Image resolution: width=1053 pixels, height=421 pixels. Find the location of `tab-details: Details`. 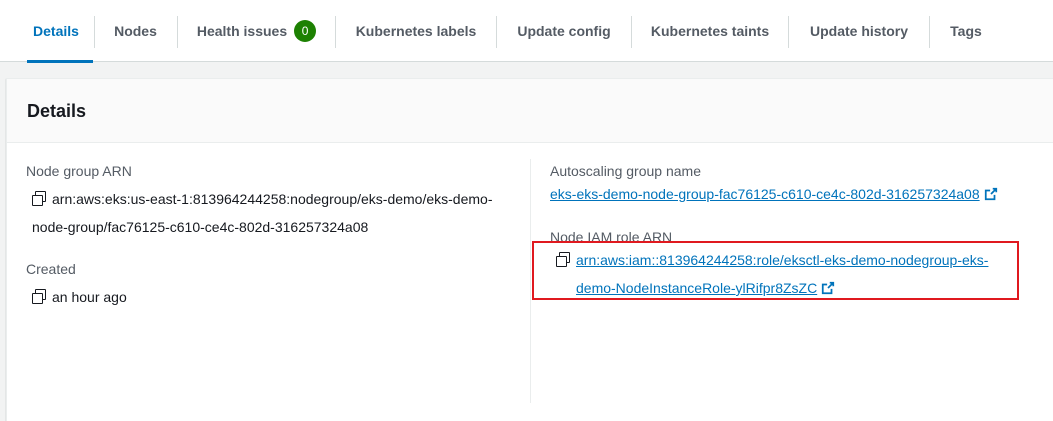

tab-details: Details is located at coordinates (56, 31).